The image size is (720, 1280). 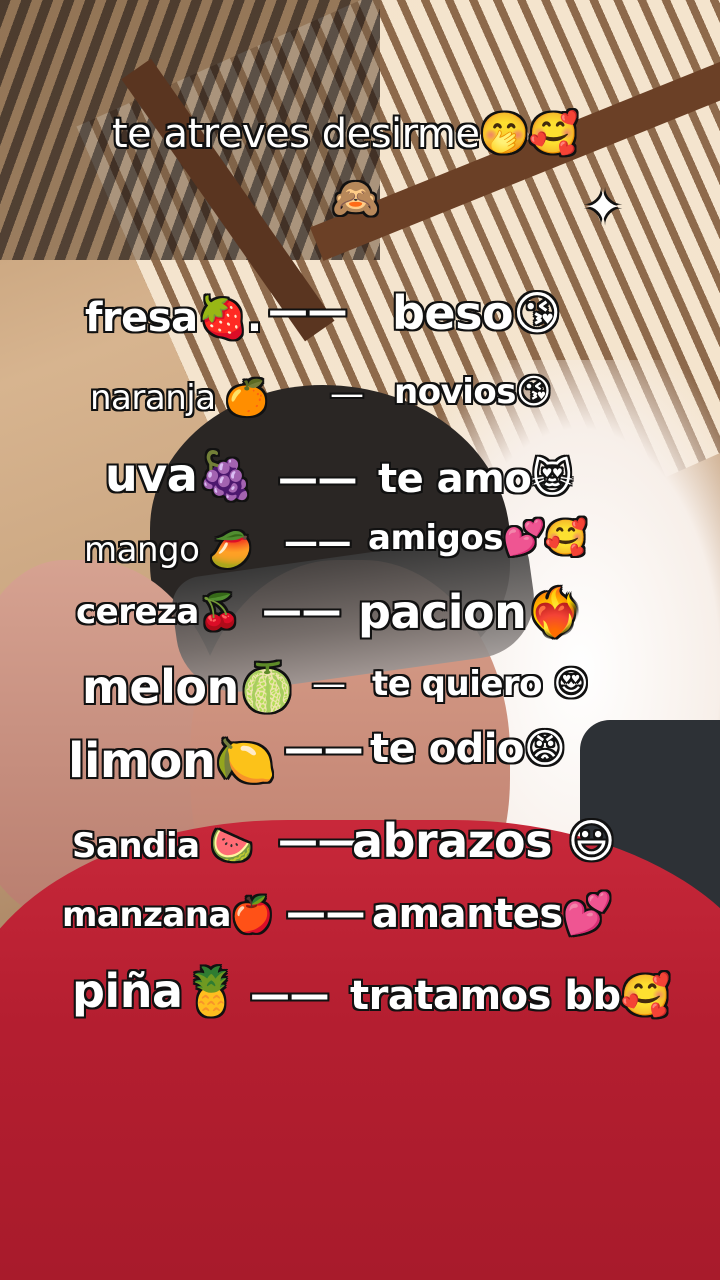 What do you see at coordinates (480, 684) in the screenshot?
I see `meaning-label: te quiero 😍` at bounding box center [480, 684].